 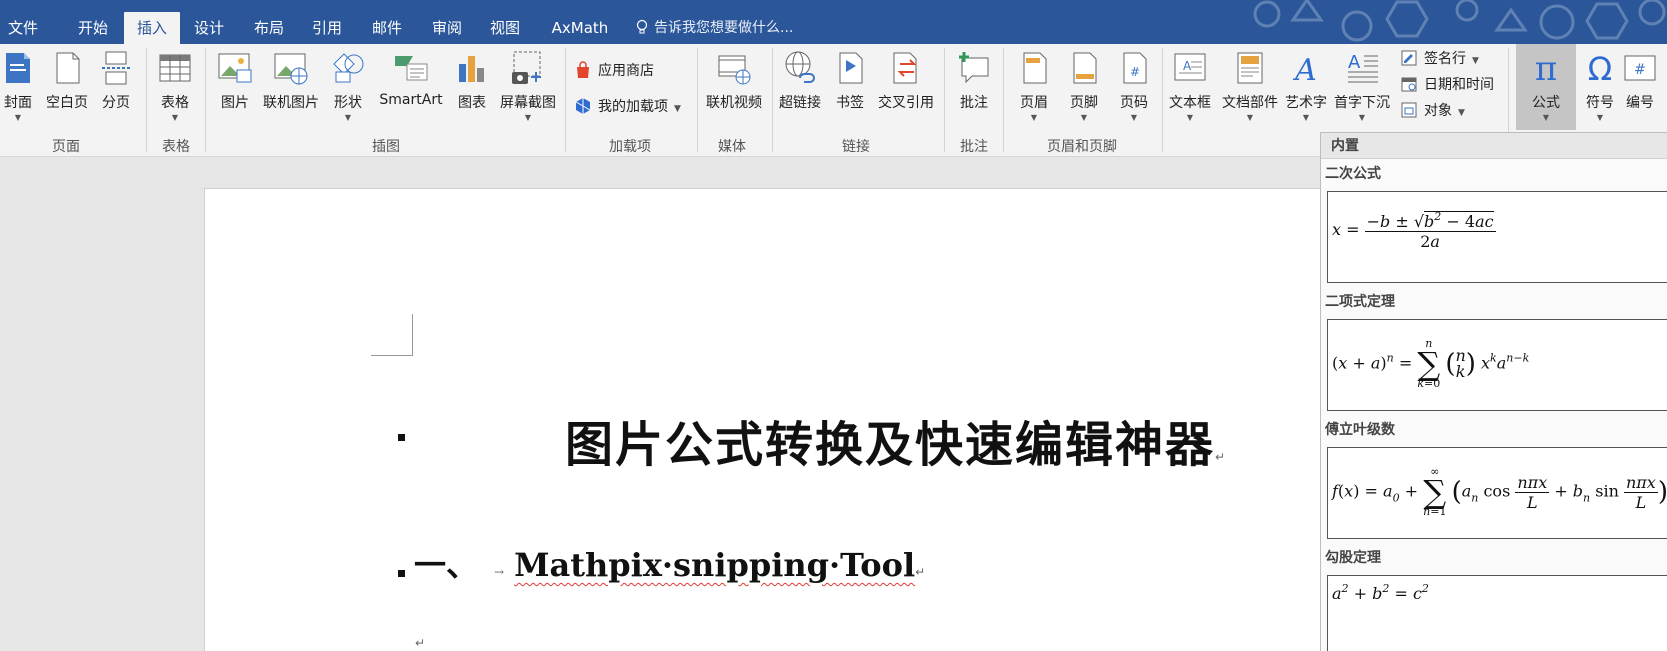 I want to click on bookmark-button: 书签, so click(x=850, y=81).